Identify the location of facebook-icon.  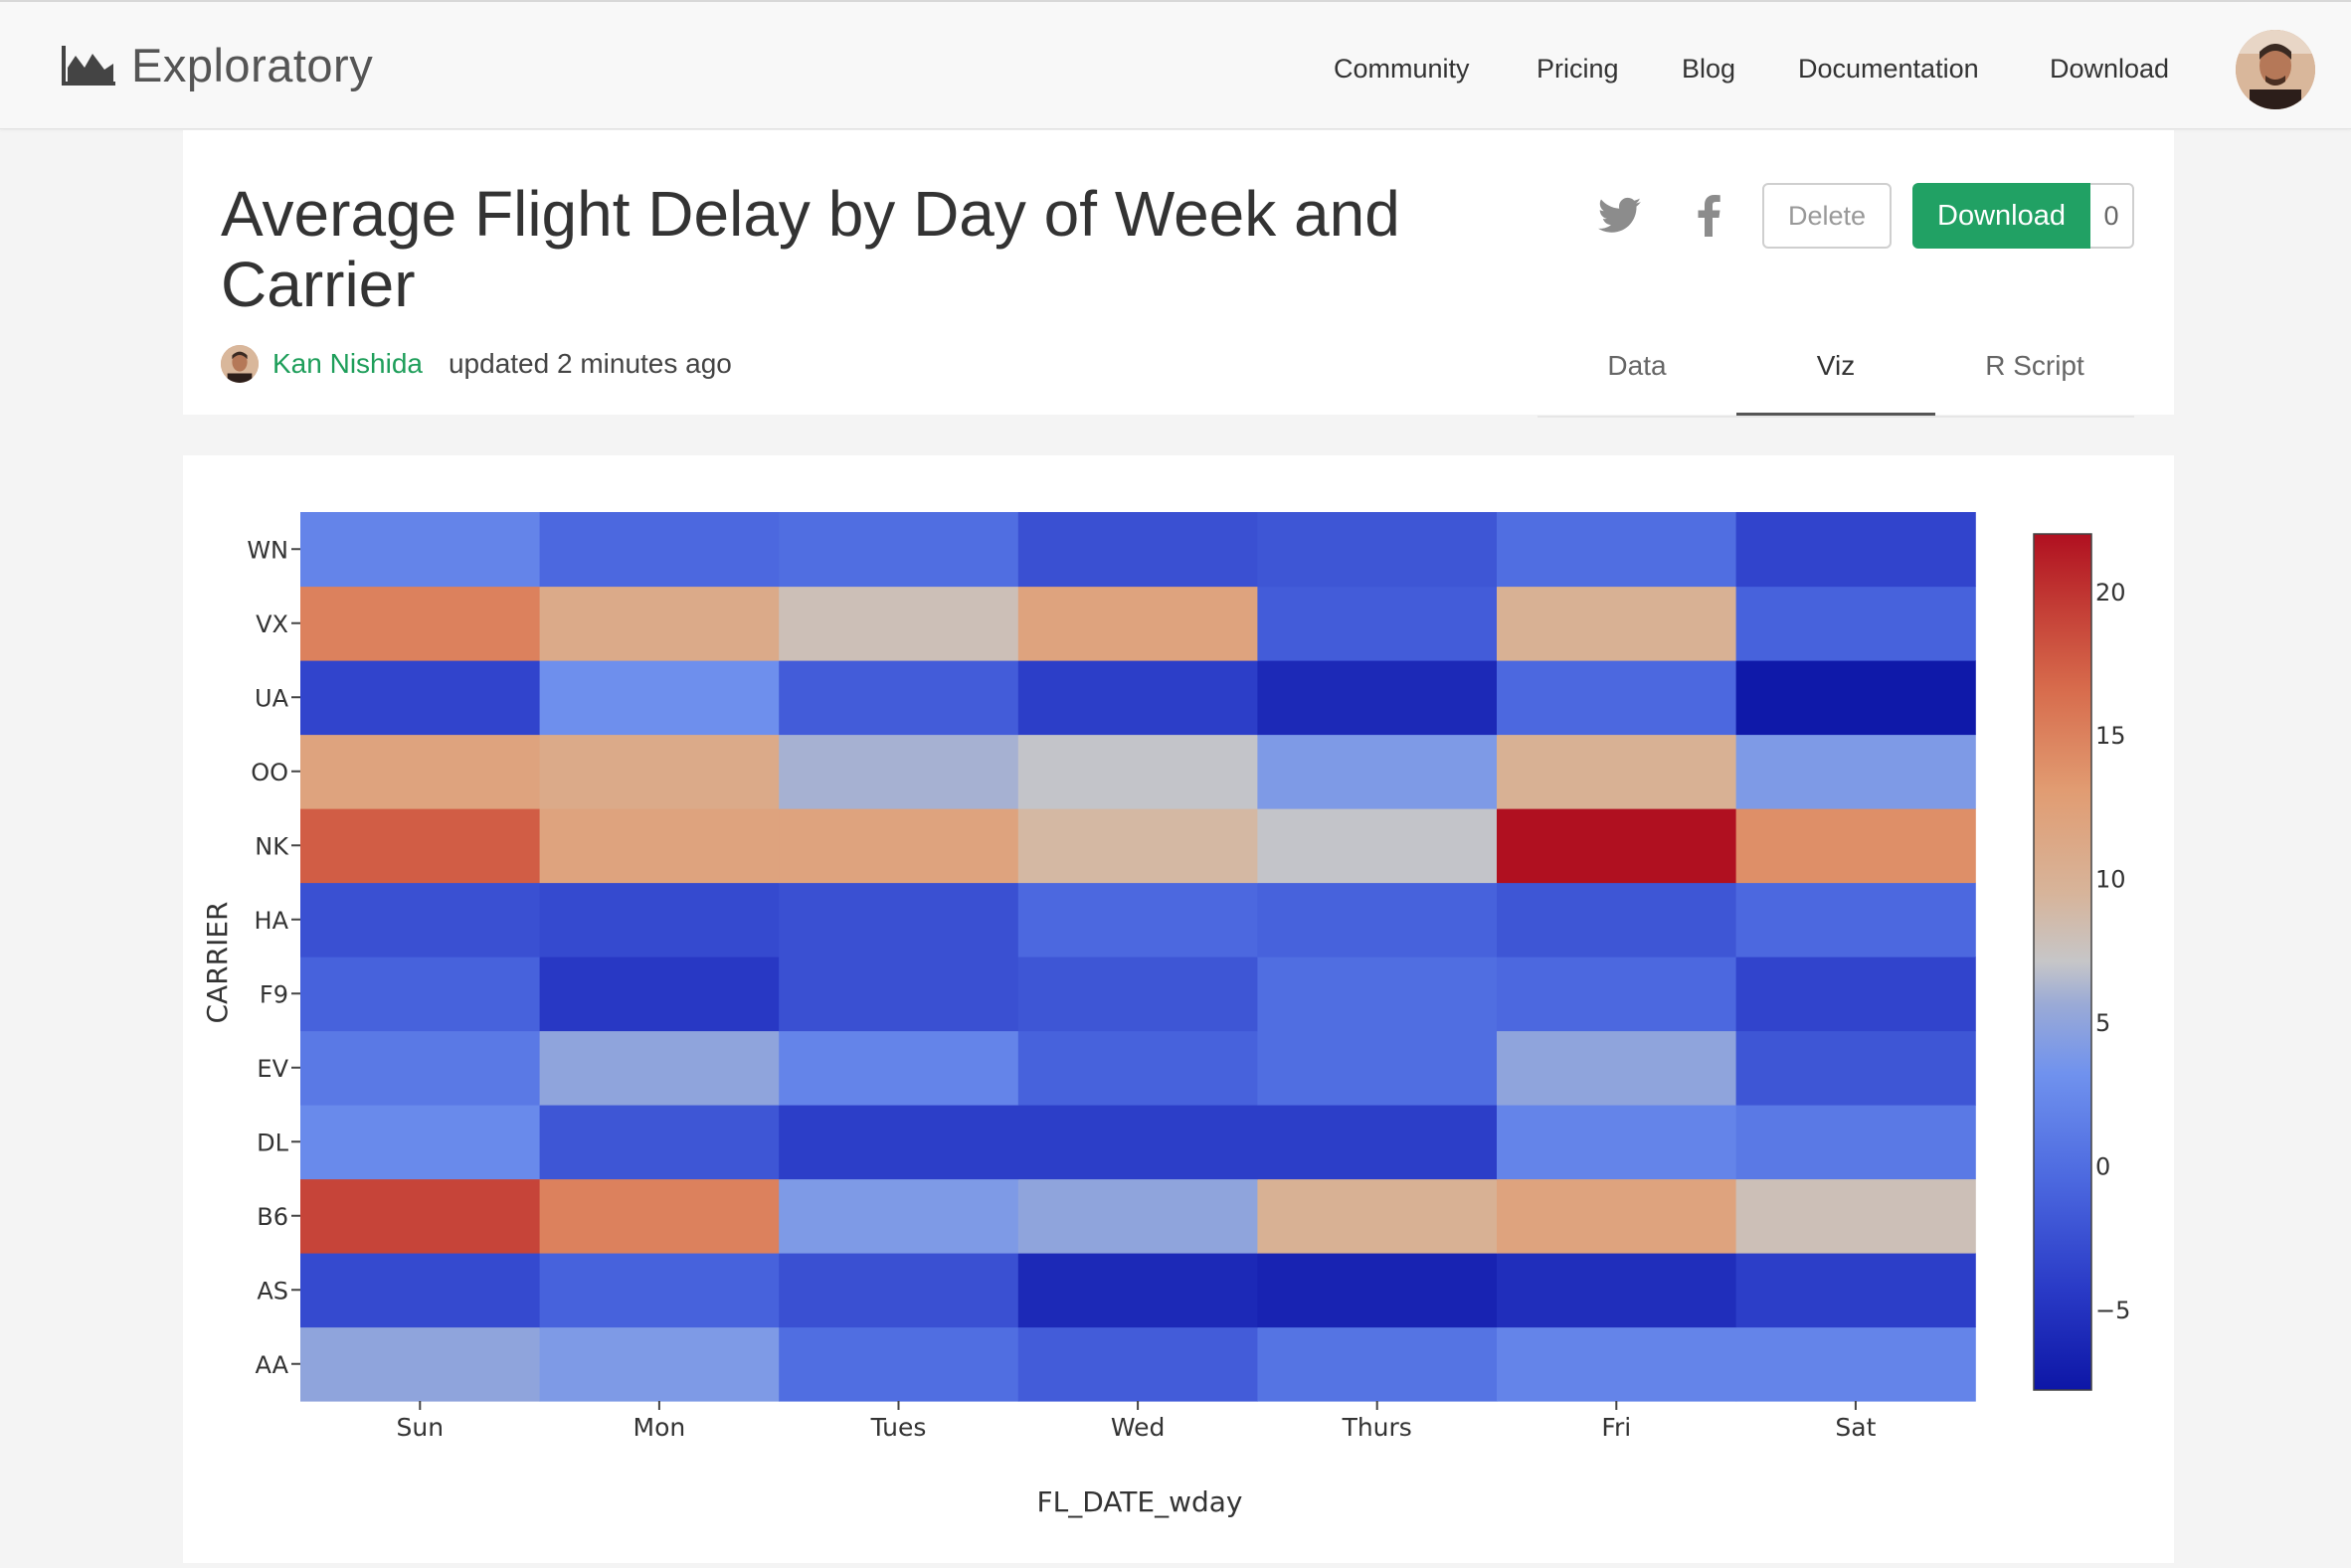
(1709, 216).